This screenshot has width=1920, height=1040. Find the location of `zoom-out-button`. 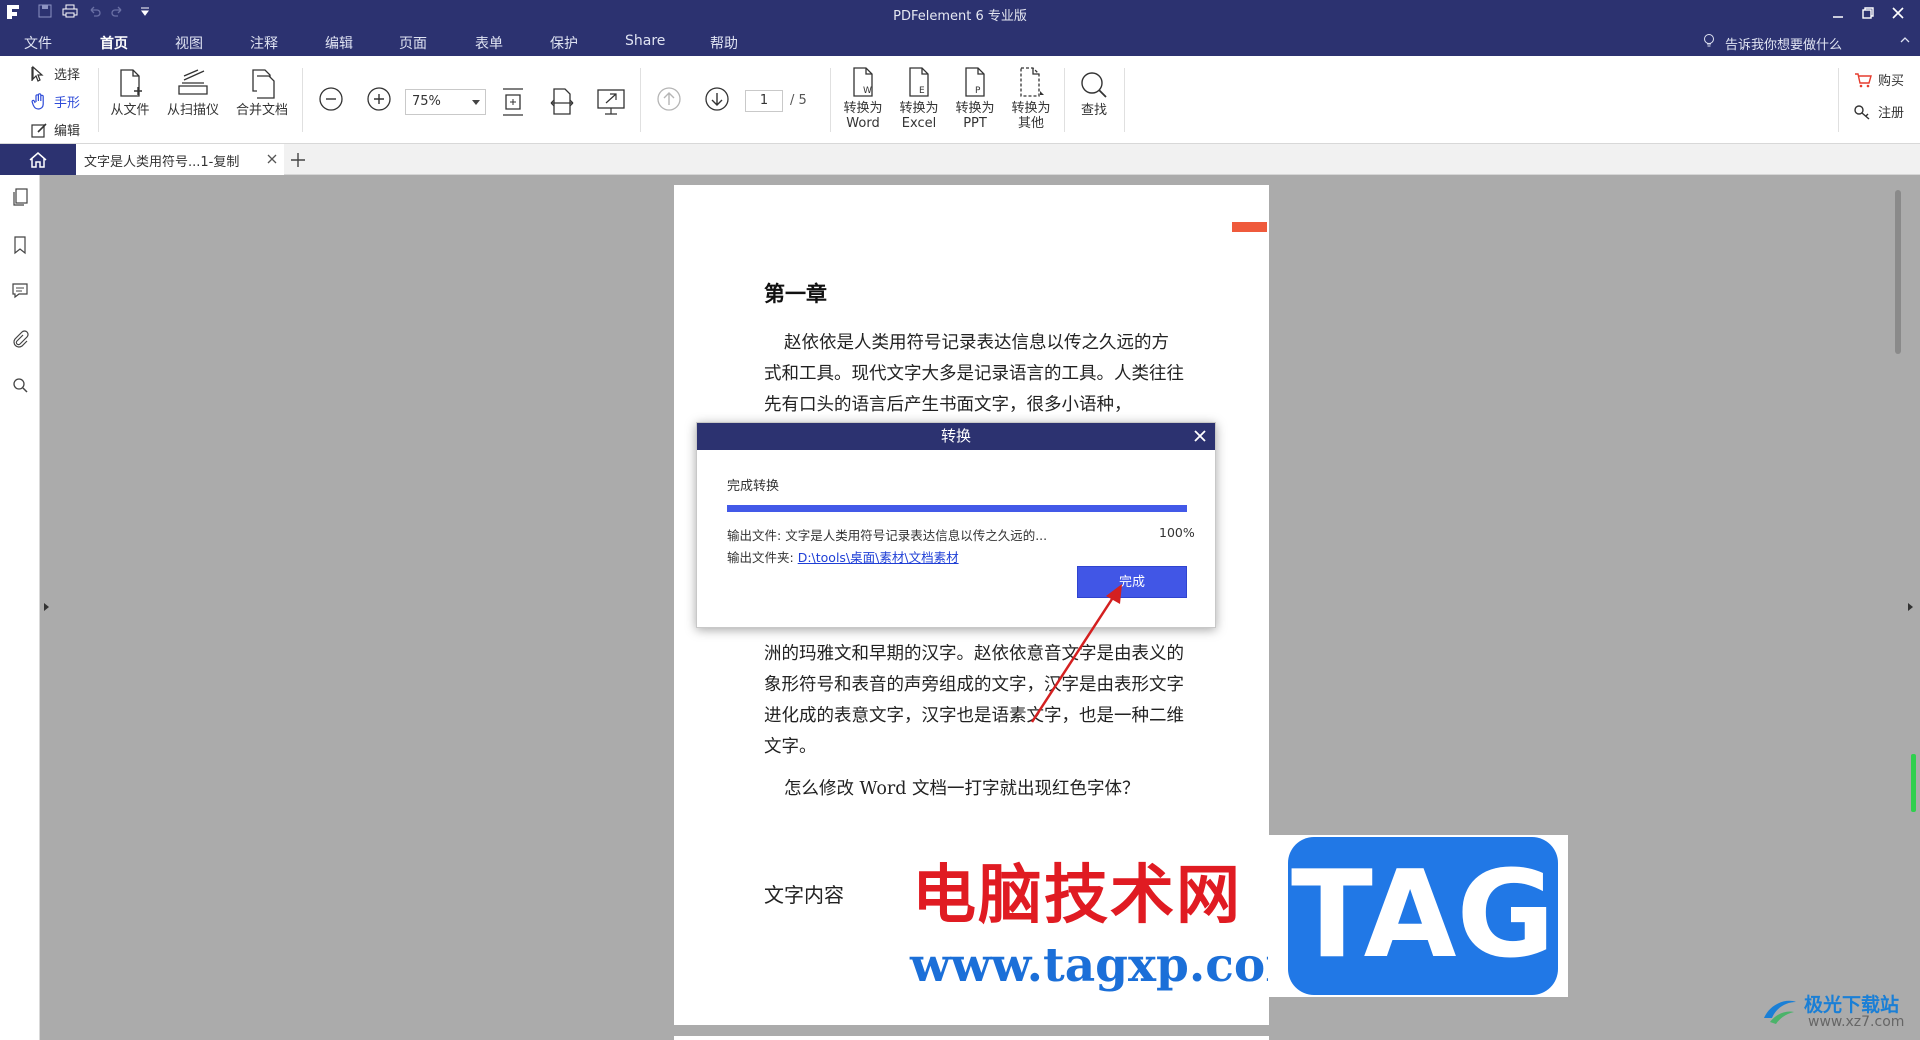

zoom-out-button is located at coordinates (331, 99).